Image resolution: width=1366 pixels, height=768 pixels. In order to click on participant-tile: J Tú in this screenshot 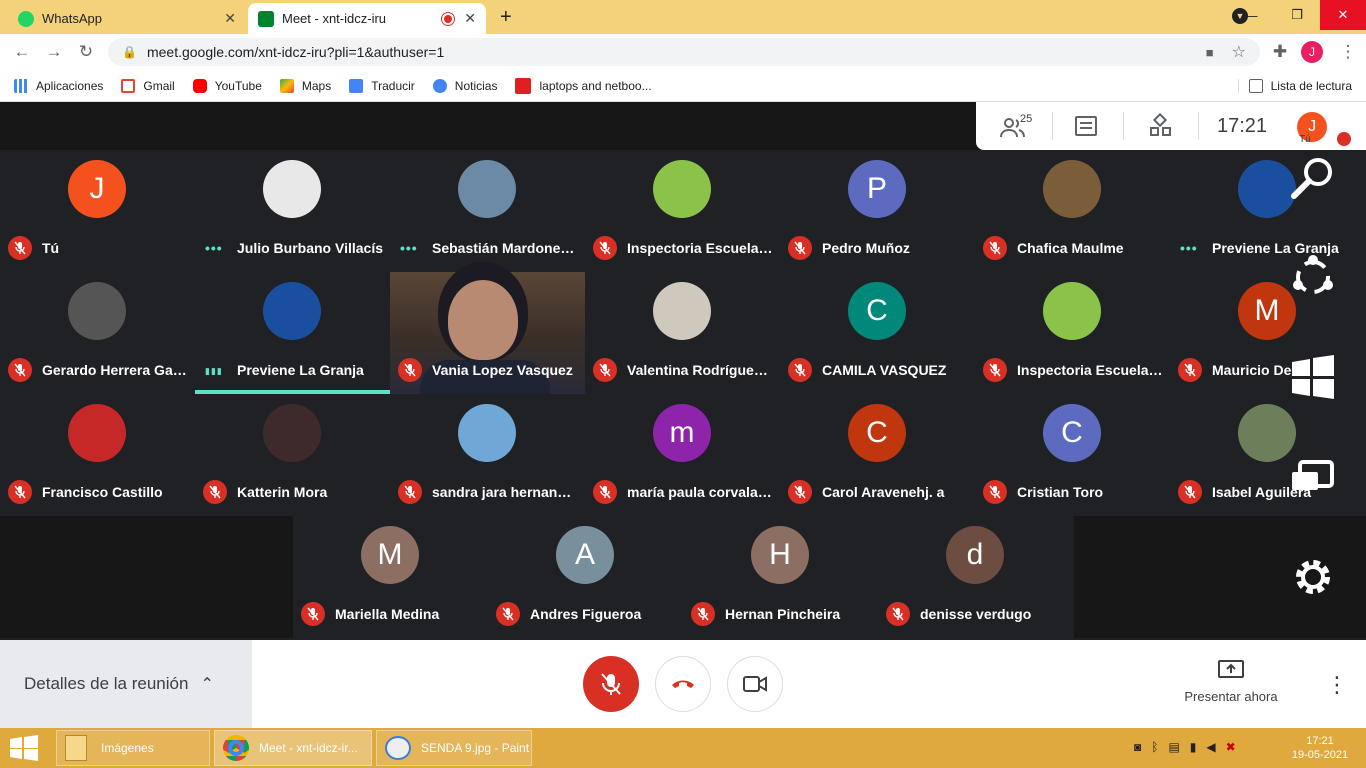, I will do `click(97, 211)`.